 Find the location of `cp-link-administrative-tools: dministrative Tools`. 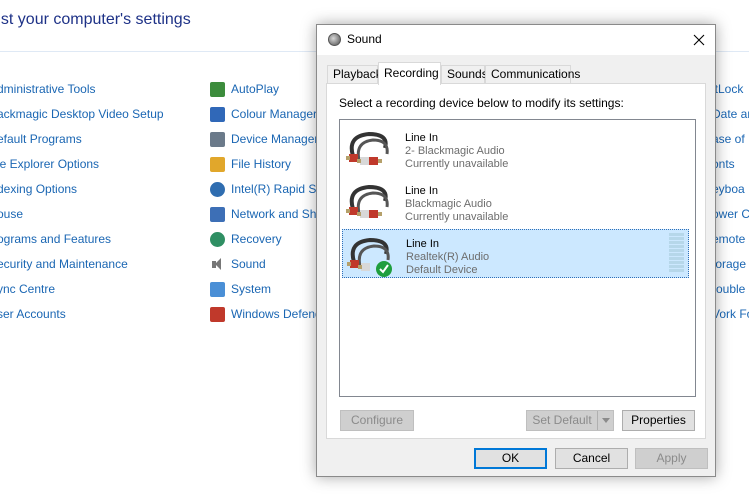

cp-link-administrative-tools: dministrative Tools is located at coordinates (47, 89).